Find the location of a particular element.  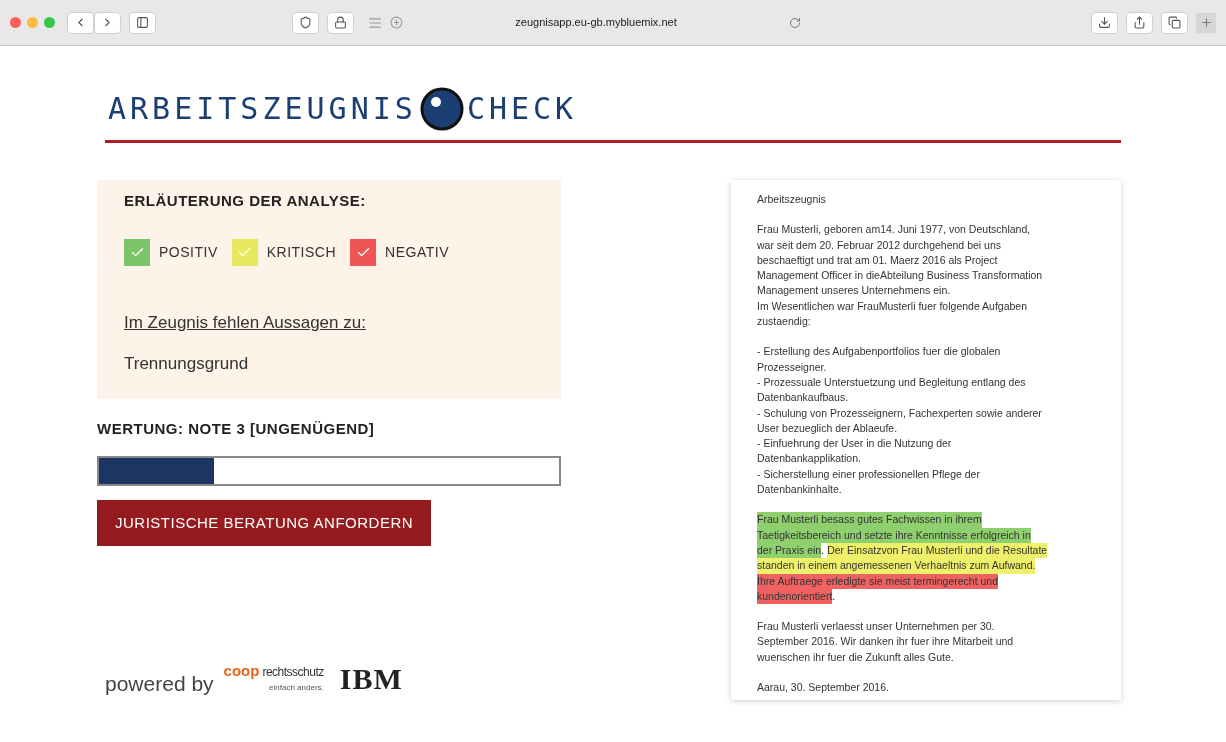

document-text: - Erstellung des Aufgabenportfolios fuer die globalen is located at coordinates (879, 352).